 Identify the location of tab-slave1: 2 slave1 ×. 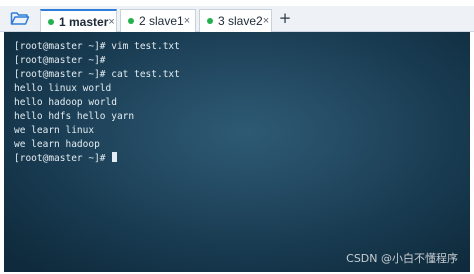
(158, 20).